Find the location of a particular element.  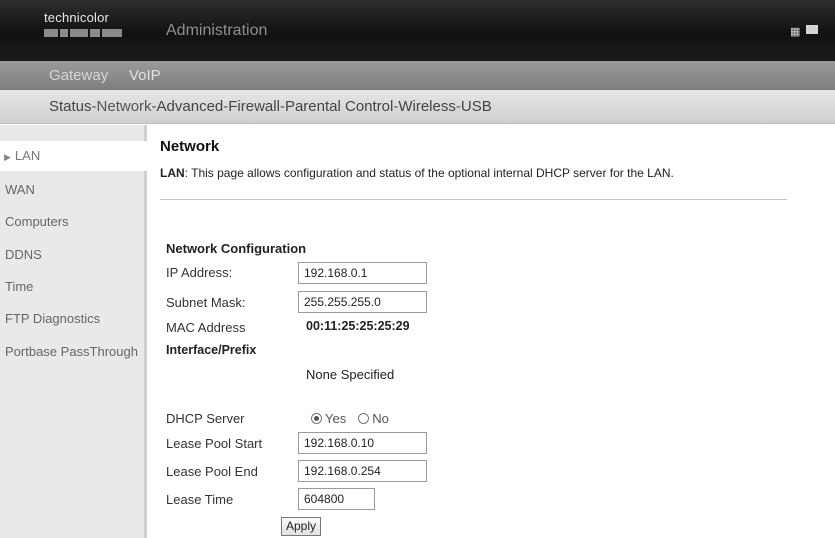

dhcp-no-radio: No is located at coordinates (373, 418).